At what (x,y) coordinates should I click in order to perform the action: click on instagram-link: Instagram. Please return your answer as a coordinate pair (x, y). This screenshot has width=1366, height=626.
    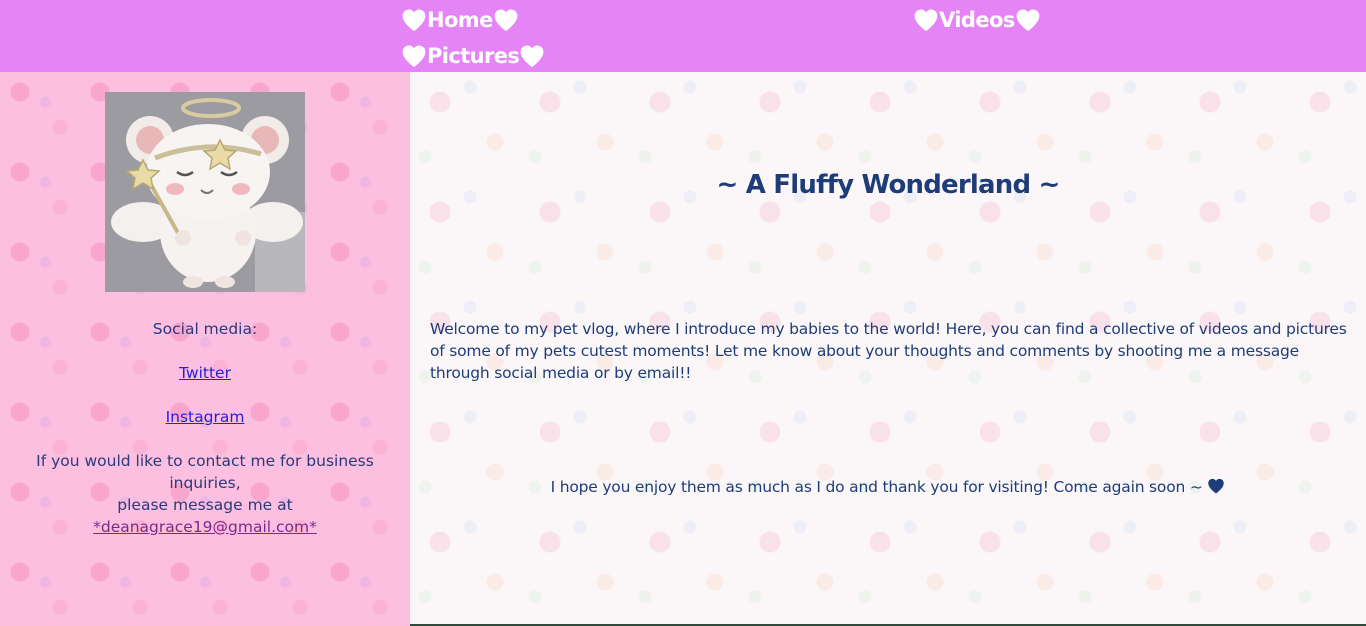
    Looking at the image, I should click on (205, 417).